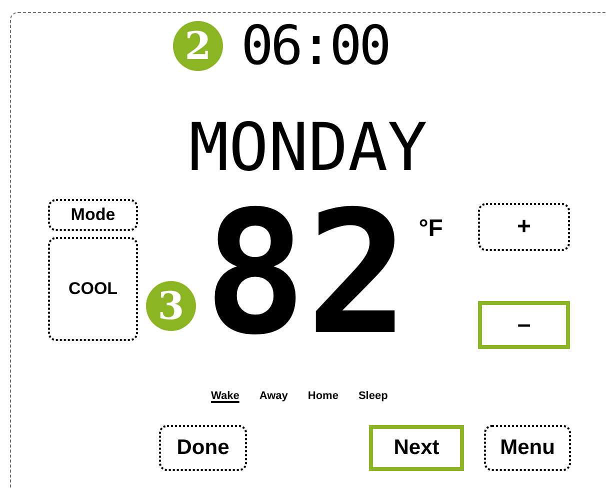 This screenshot has height=488, width=606. Describe the element at coordinates (527, 448) in the screenshot. I see `action-button: Menu` at that location.